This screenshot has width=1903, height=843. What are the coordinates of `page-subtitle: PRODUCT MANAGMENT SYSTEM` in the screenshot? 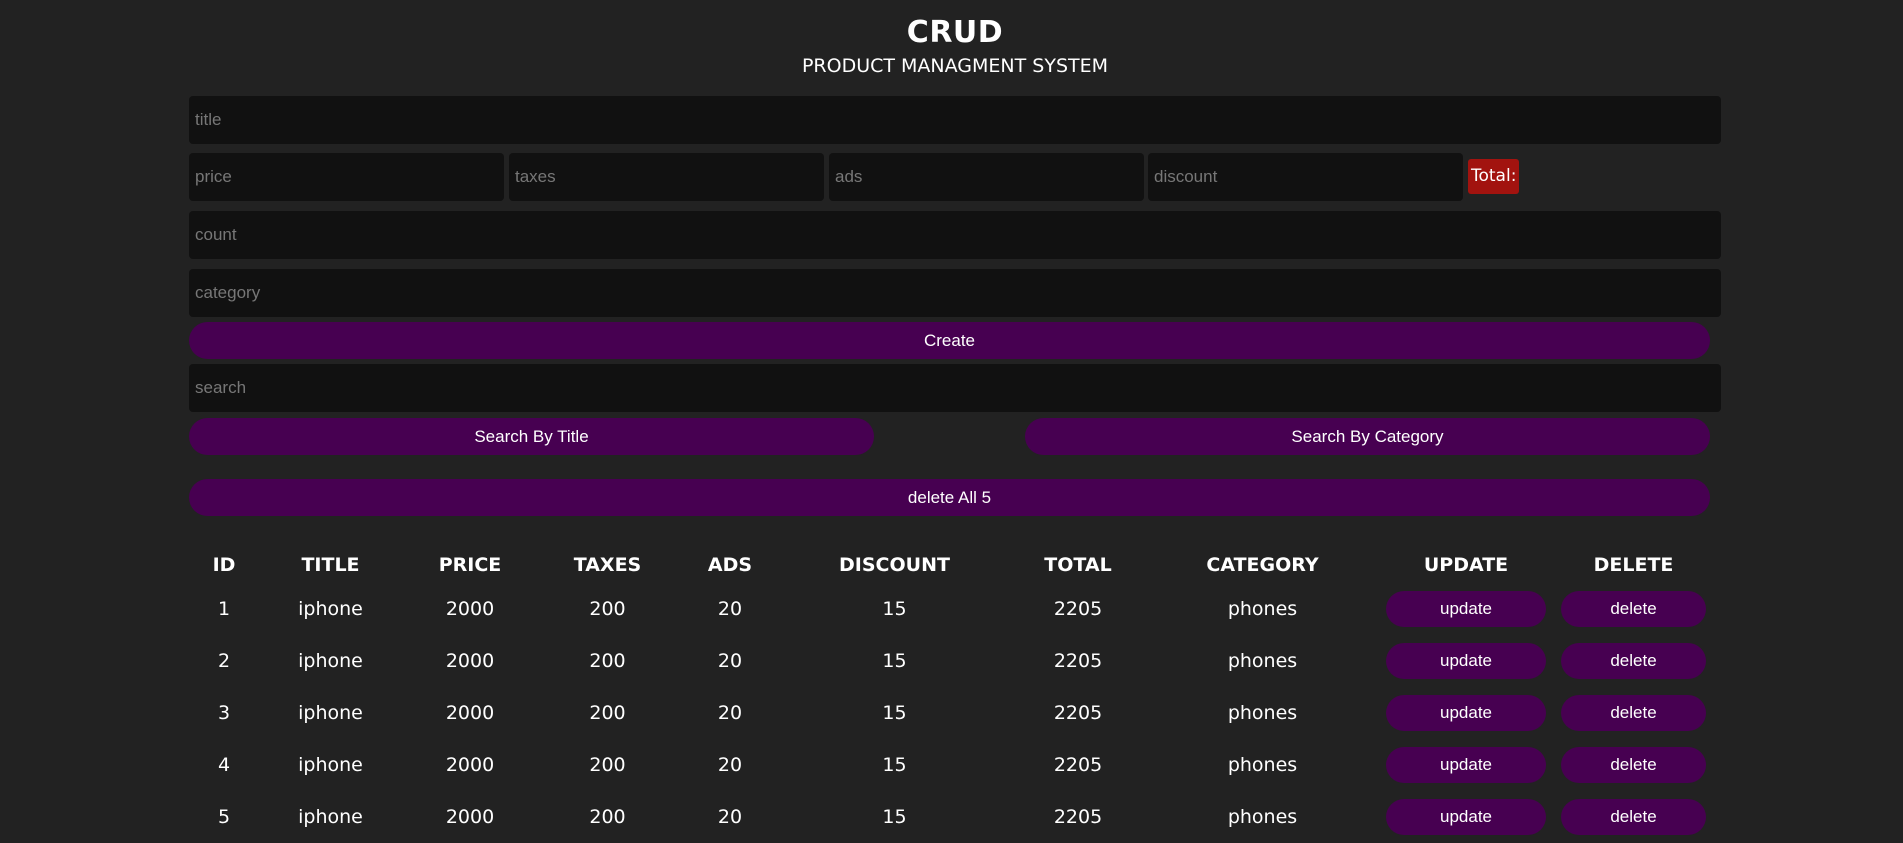 It's located at (955, 66).